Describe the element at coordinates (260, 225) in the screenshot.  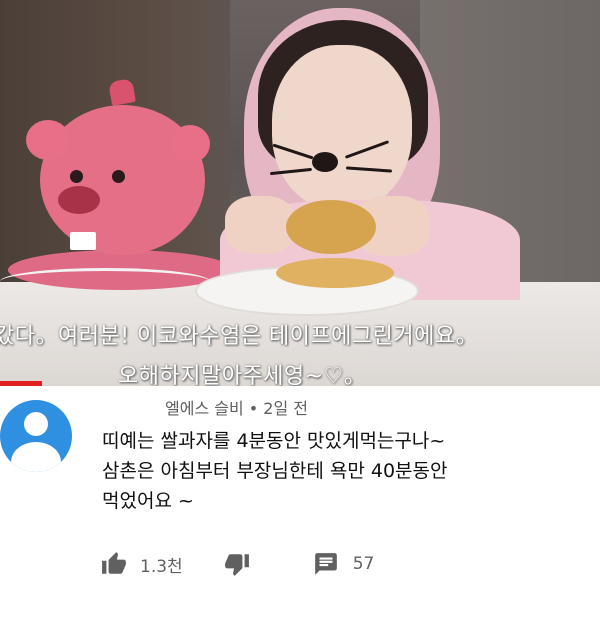
I see `person-hand` at that location.